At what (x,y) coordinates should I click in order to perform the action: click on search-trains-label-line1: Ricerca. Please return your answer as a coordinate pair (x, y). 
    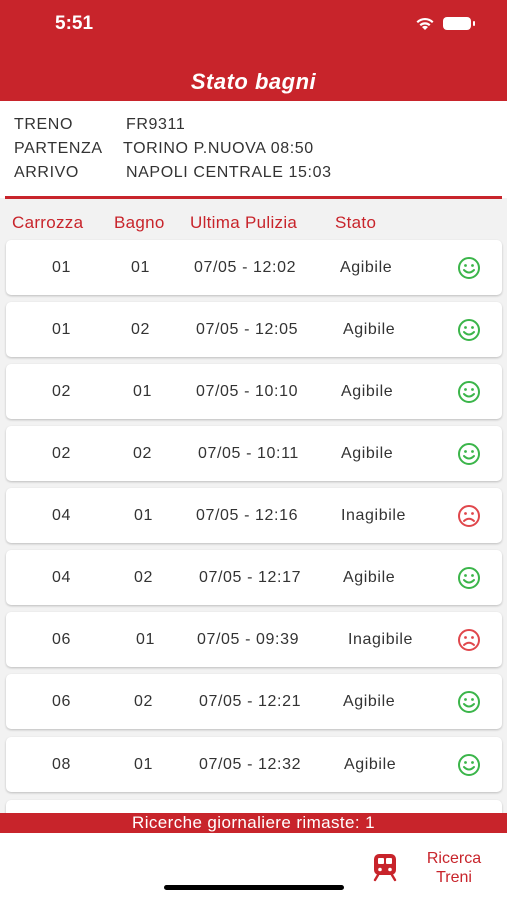
    Looking at the image, I should click on (454, 858).